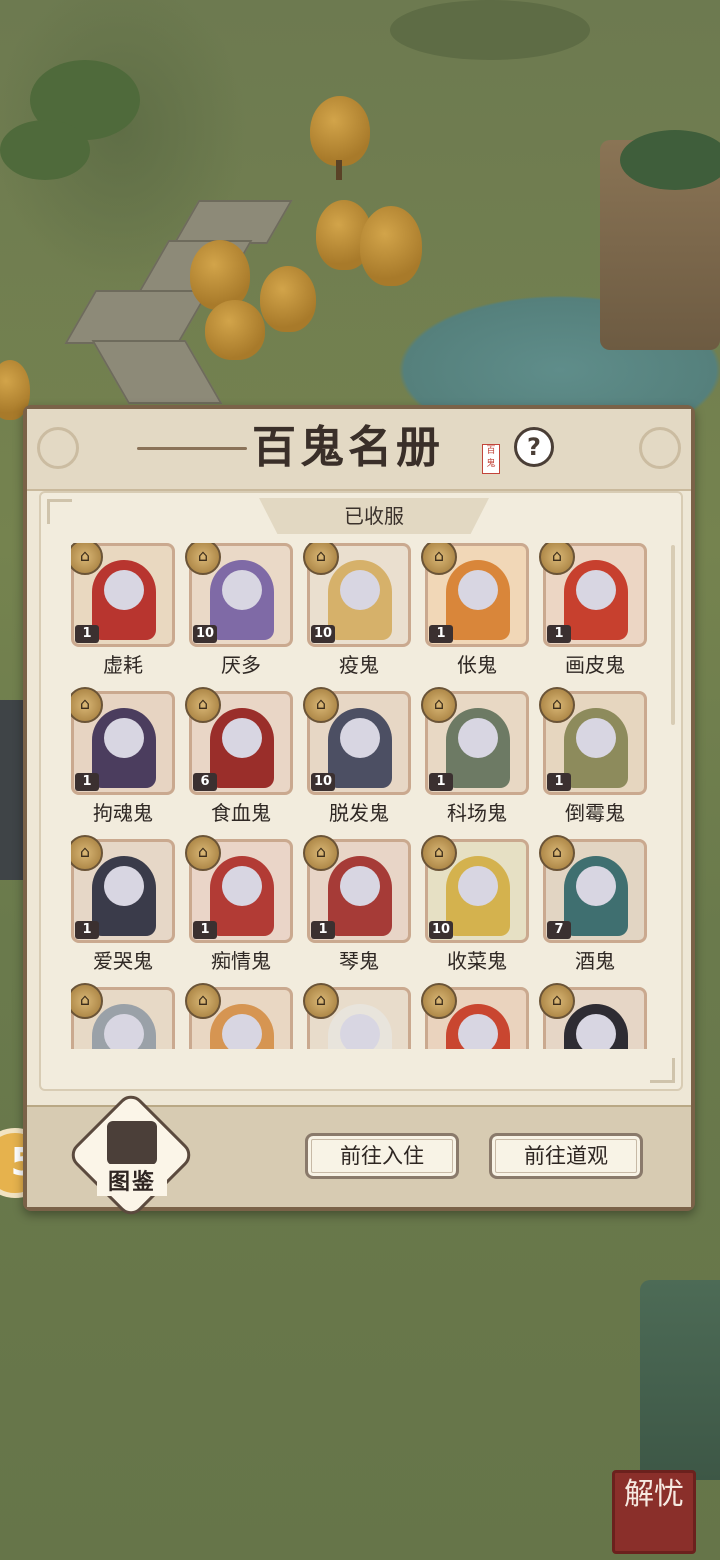  What do you see at coordinates (348, 447) in the screenshot?
I see `panel-title: 百鬼名册` at bounding box center [348, 447].